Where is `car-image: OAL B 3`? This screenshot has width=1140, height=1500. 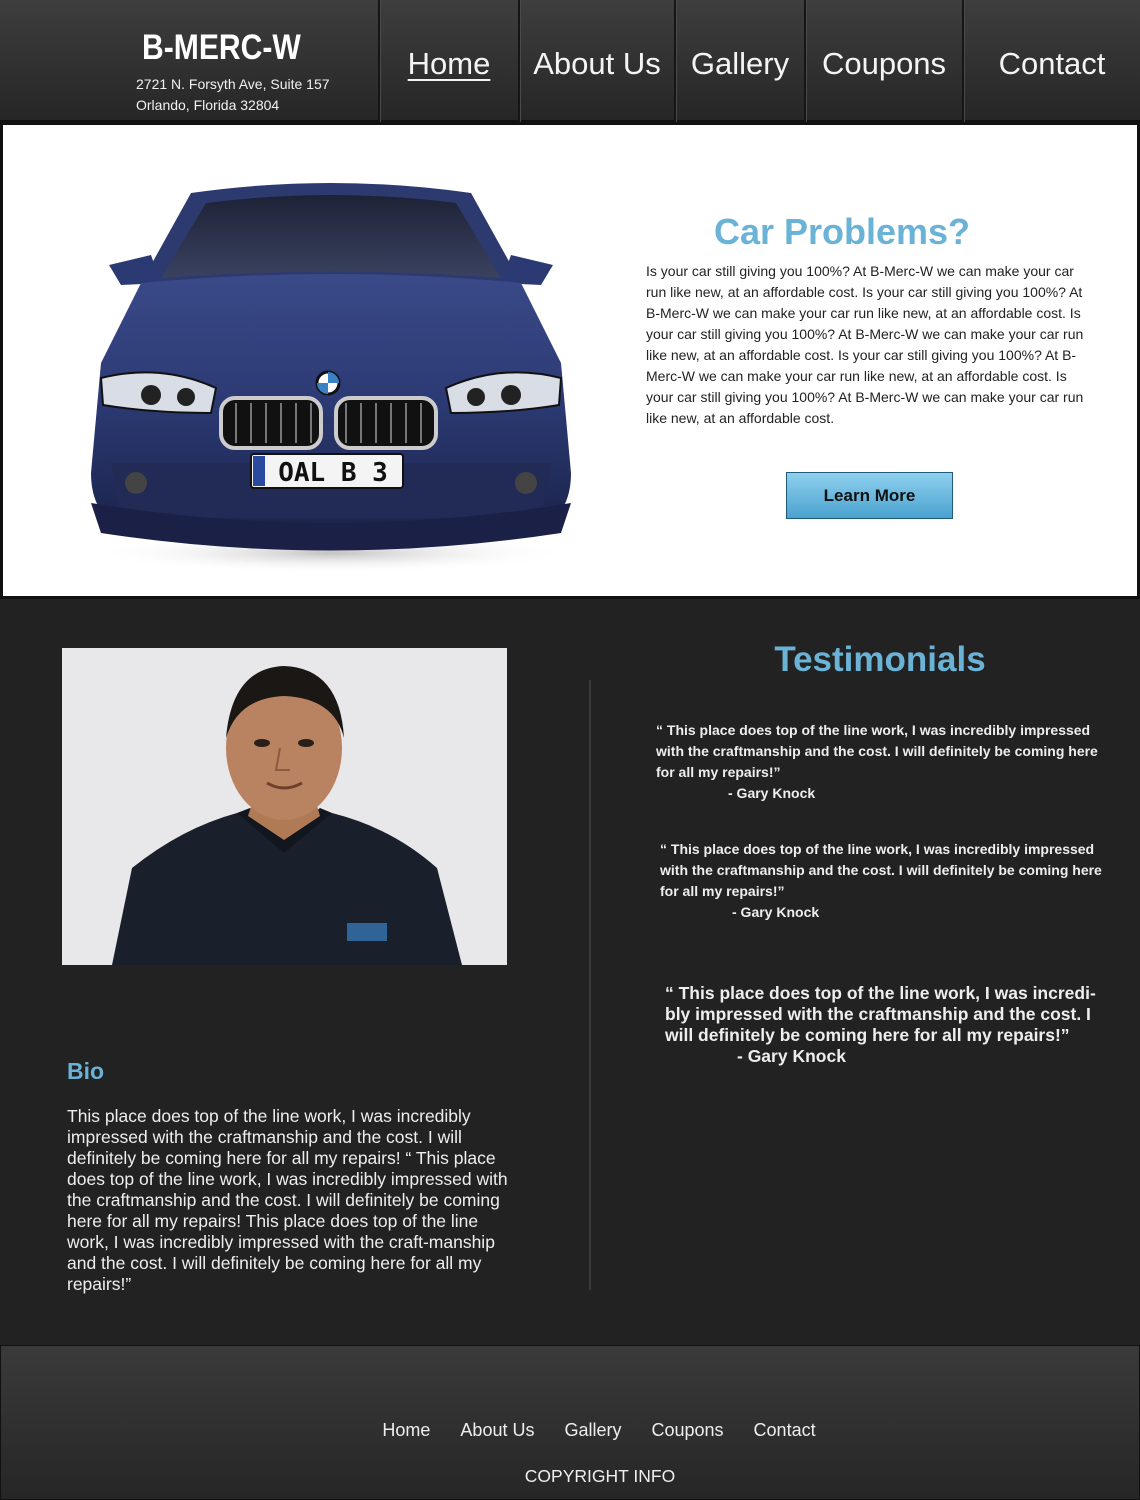
car-image: OAL B 3 is located at coordinates (331, 378).